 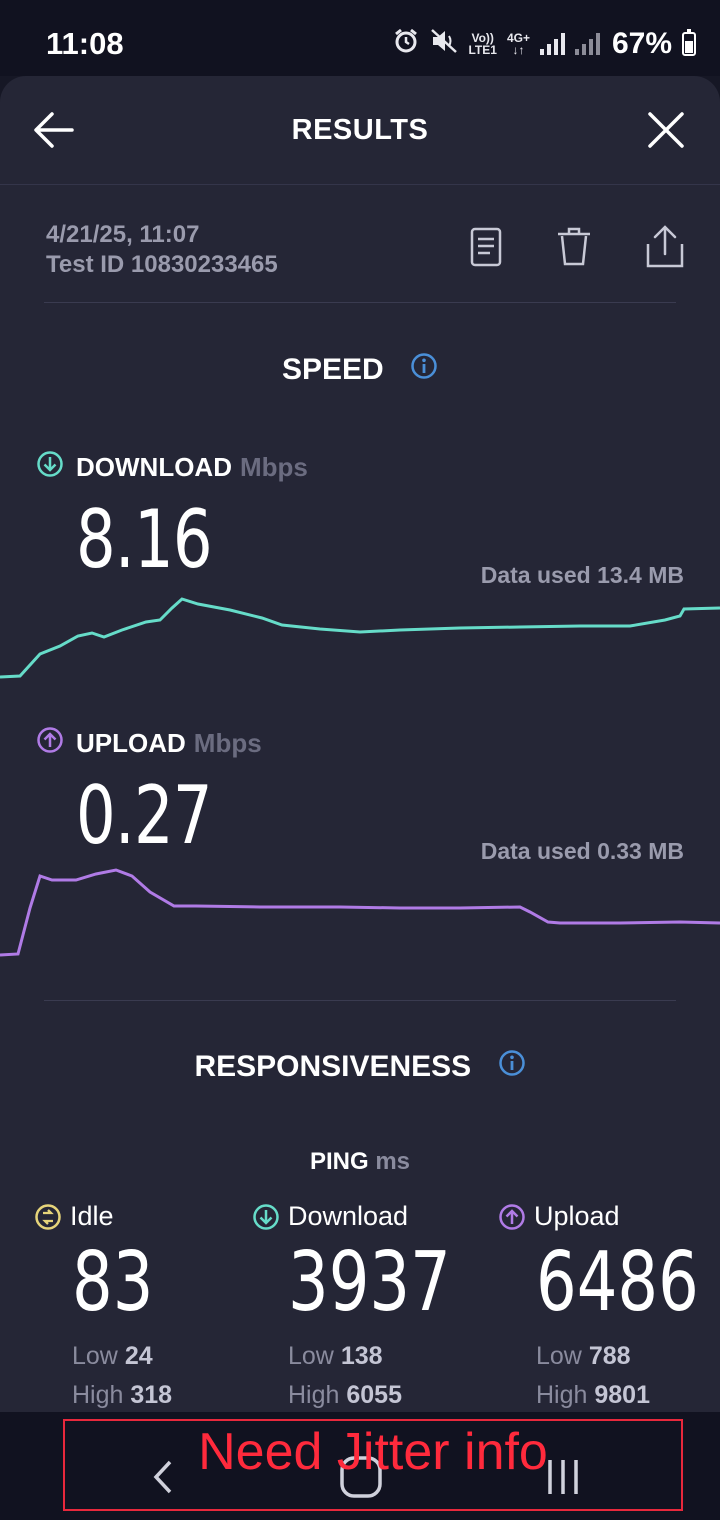 I want to click on download-graph-line, so click(x=360, y=638).